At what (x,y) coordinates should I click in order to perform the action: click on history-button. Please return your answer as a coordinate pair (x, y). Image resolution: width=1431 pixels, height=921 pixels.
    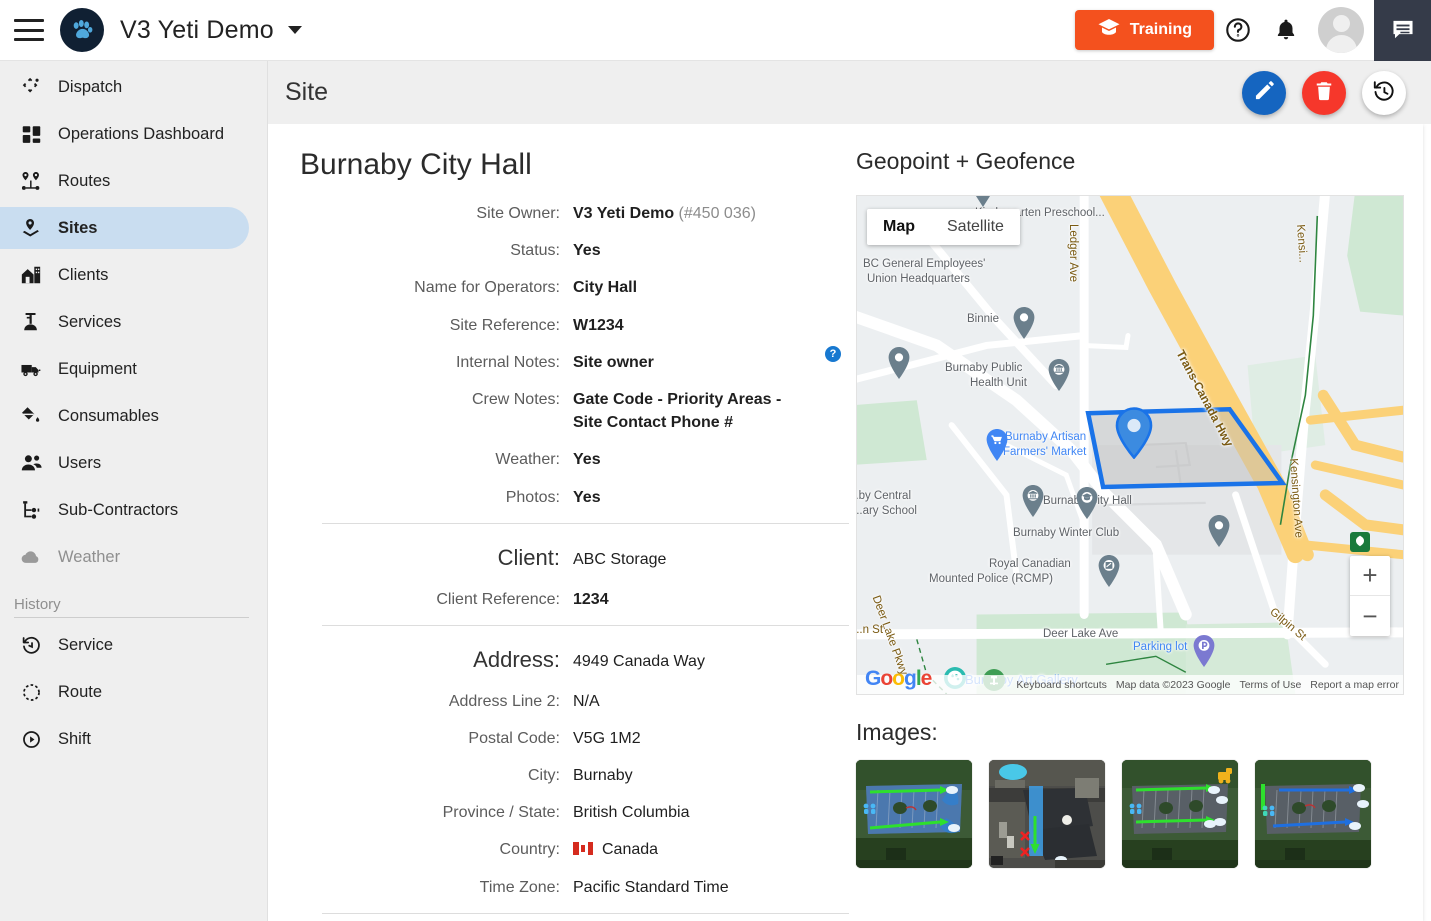
    Looking at the image, I should click on (1384, 92).